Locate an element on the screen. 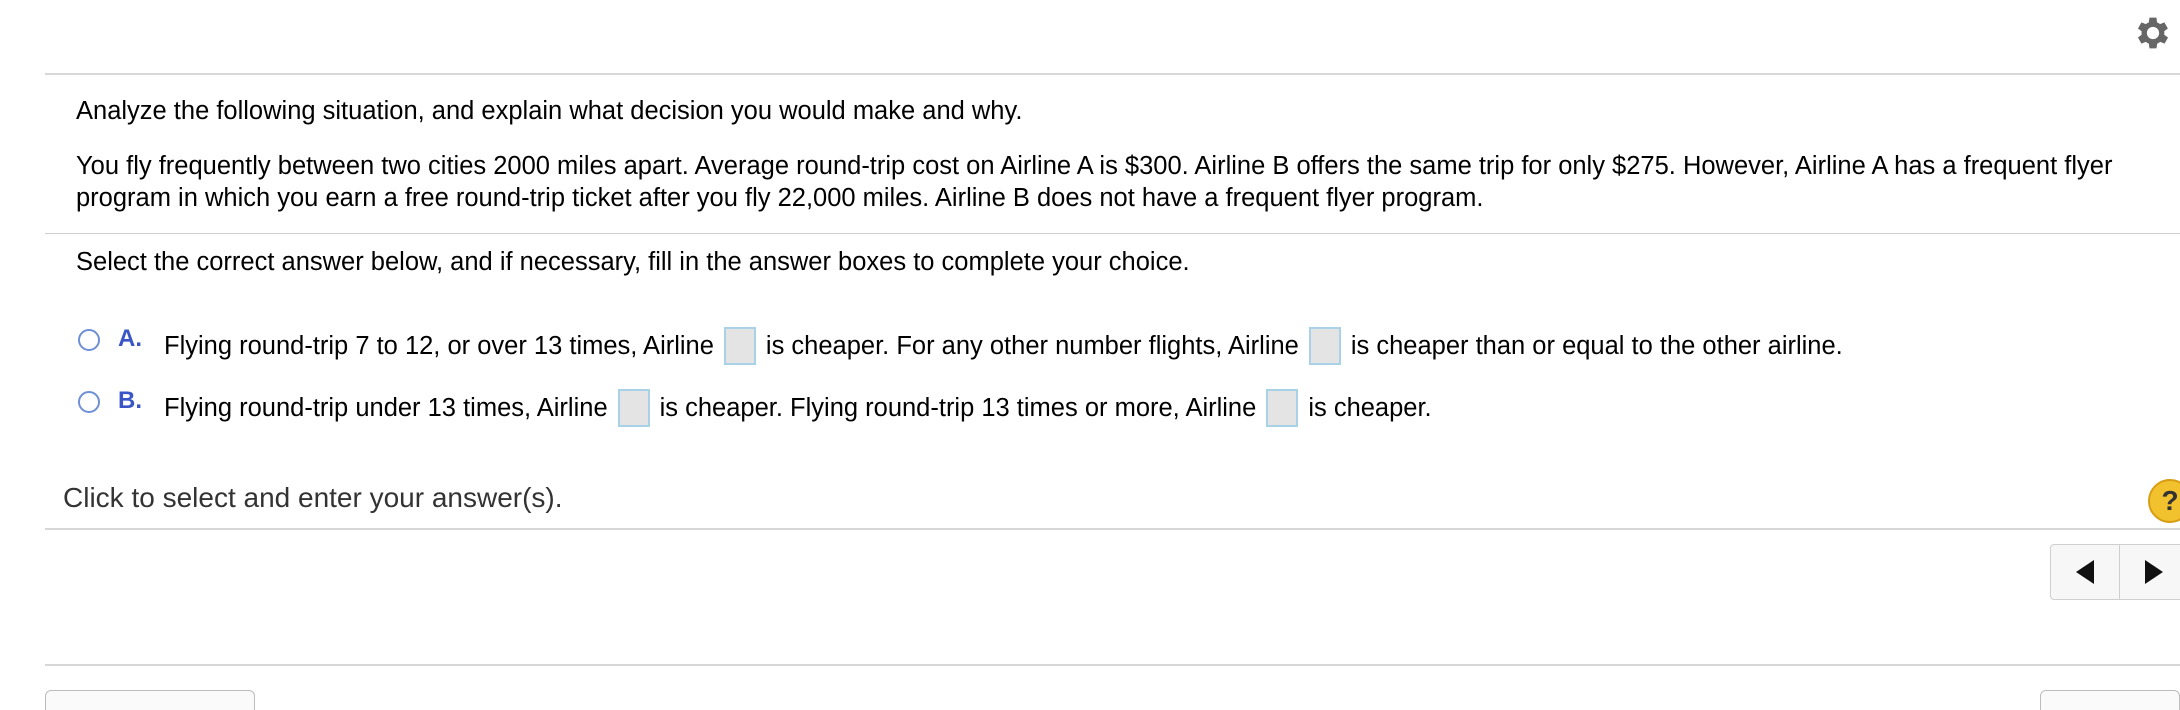 Image resolution: width=2180 pixels, height=710 pixels. choice-letter-b: B. is located at coordinates (130, 400).